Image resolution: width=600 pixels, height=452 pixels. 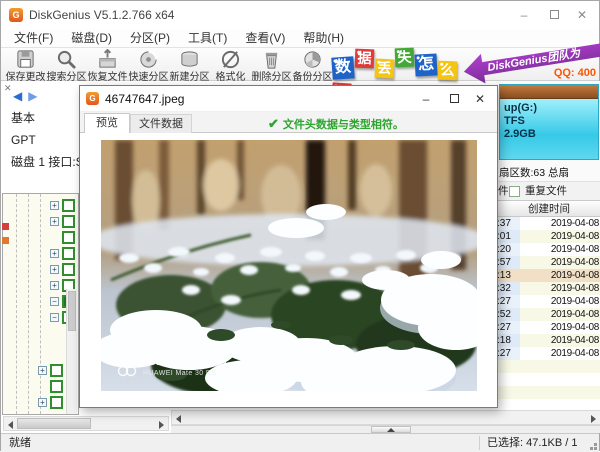 What do you see at coordinates (426, 99) in the screenshot?
I see `dialog-minimize-button: –` at bounding box center [426, 99].